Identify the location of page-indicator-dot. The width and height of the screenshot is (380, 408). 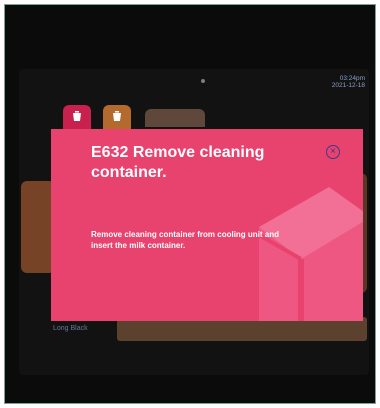
(203, 81).